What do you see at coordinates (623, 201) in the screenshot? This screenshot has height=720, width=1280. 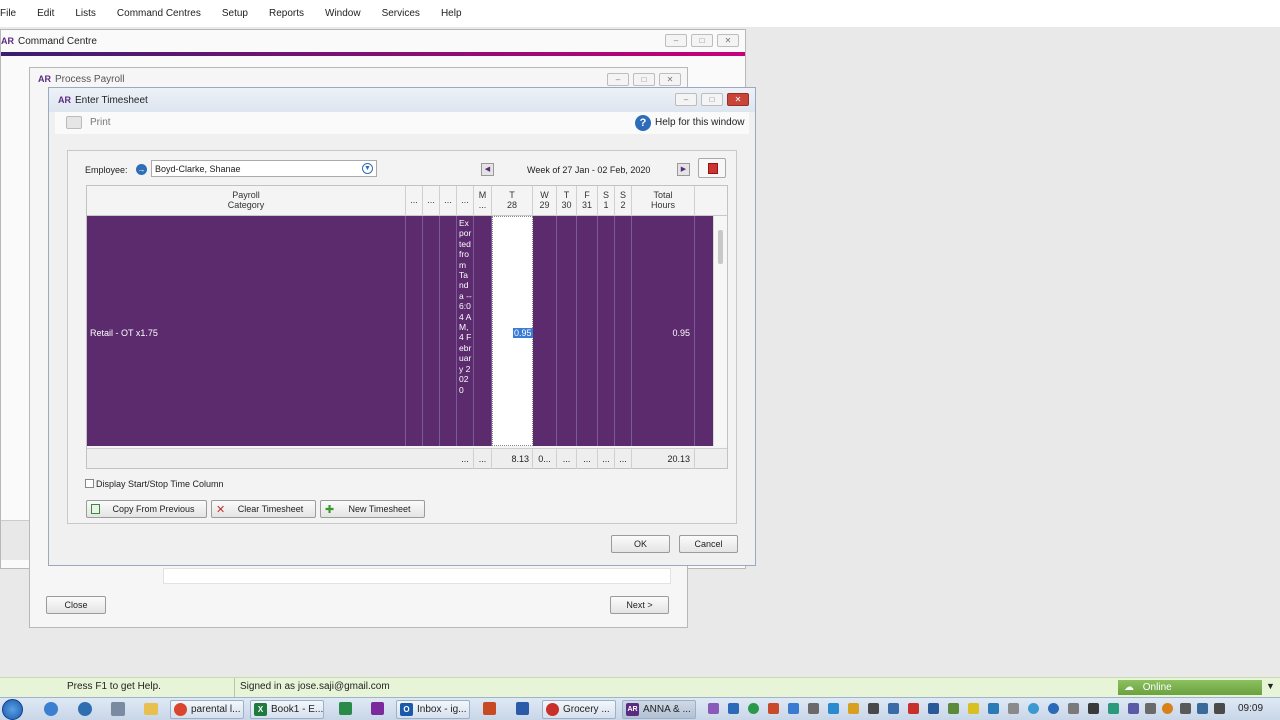 I see `col-sun: S2` at bounding box center [623, 201].